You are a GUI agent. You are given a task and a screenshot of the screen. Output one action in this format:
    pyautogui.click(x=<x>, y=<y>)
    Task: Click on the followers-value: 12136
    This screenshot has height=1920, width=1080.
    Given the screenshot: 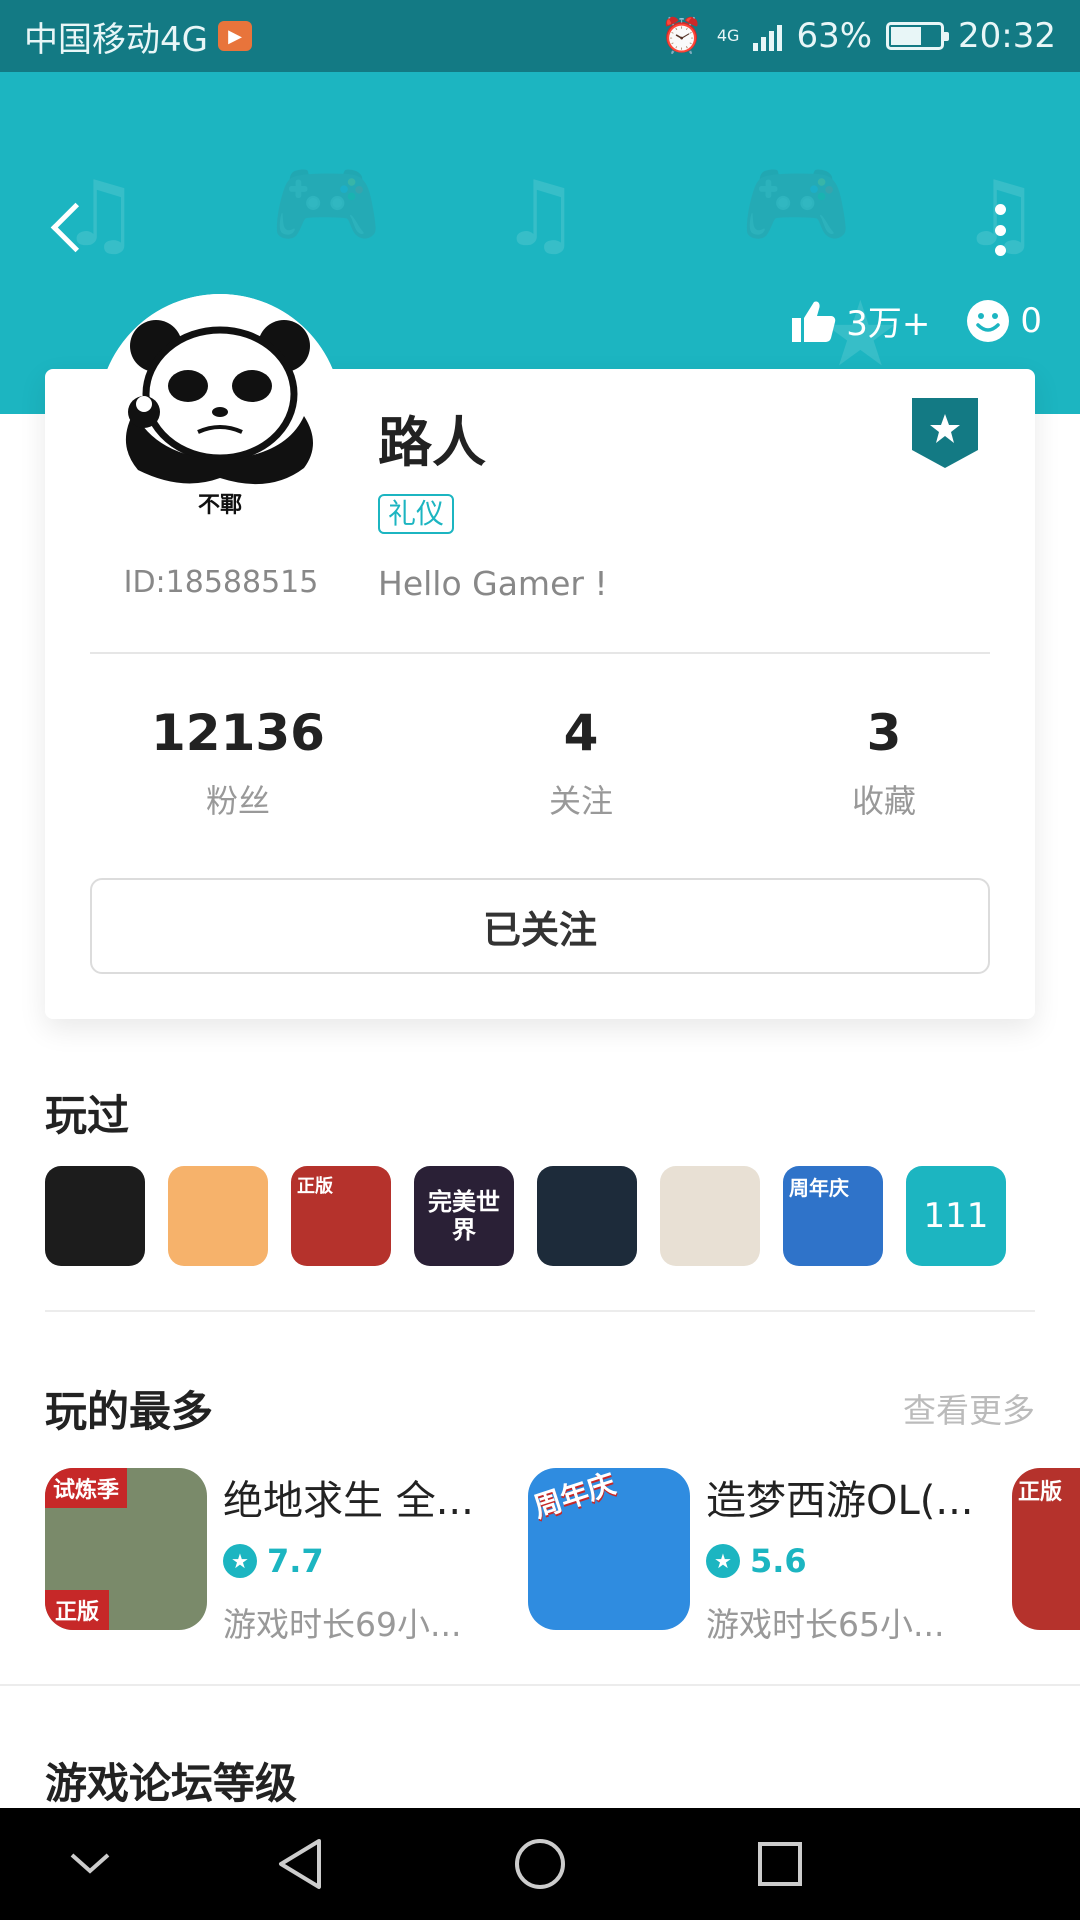 What is the action you would take?
    pyautogui.click(x=238, y=733)
    